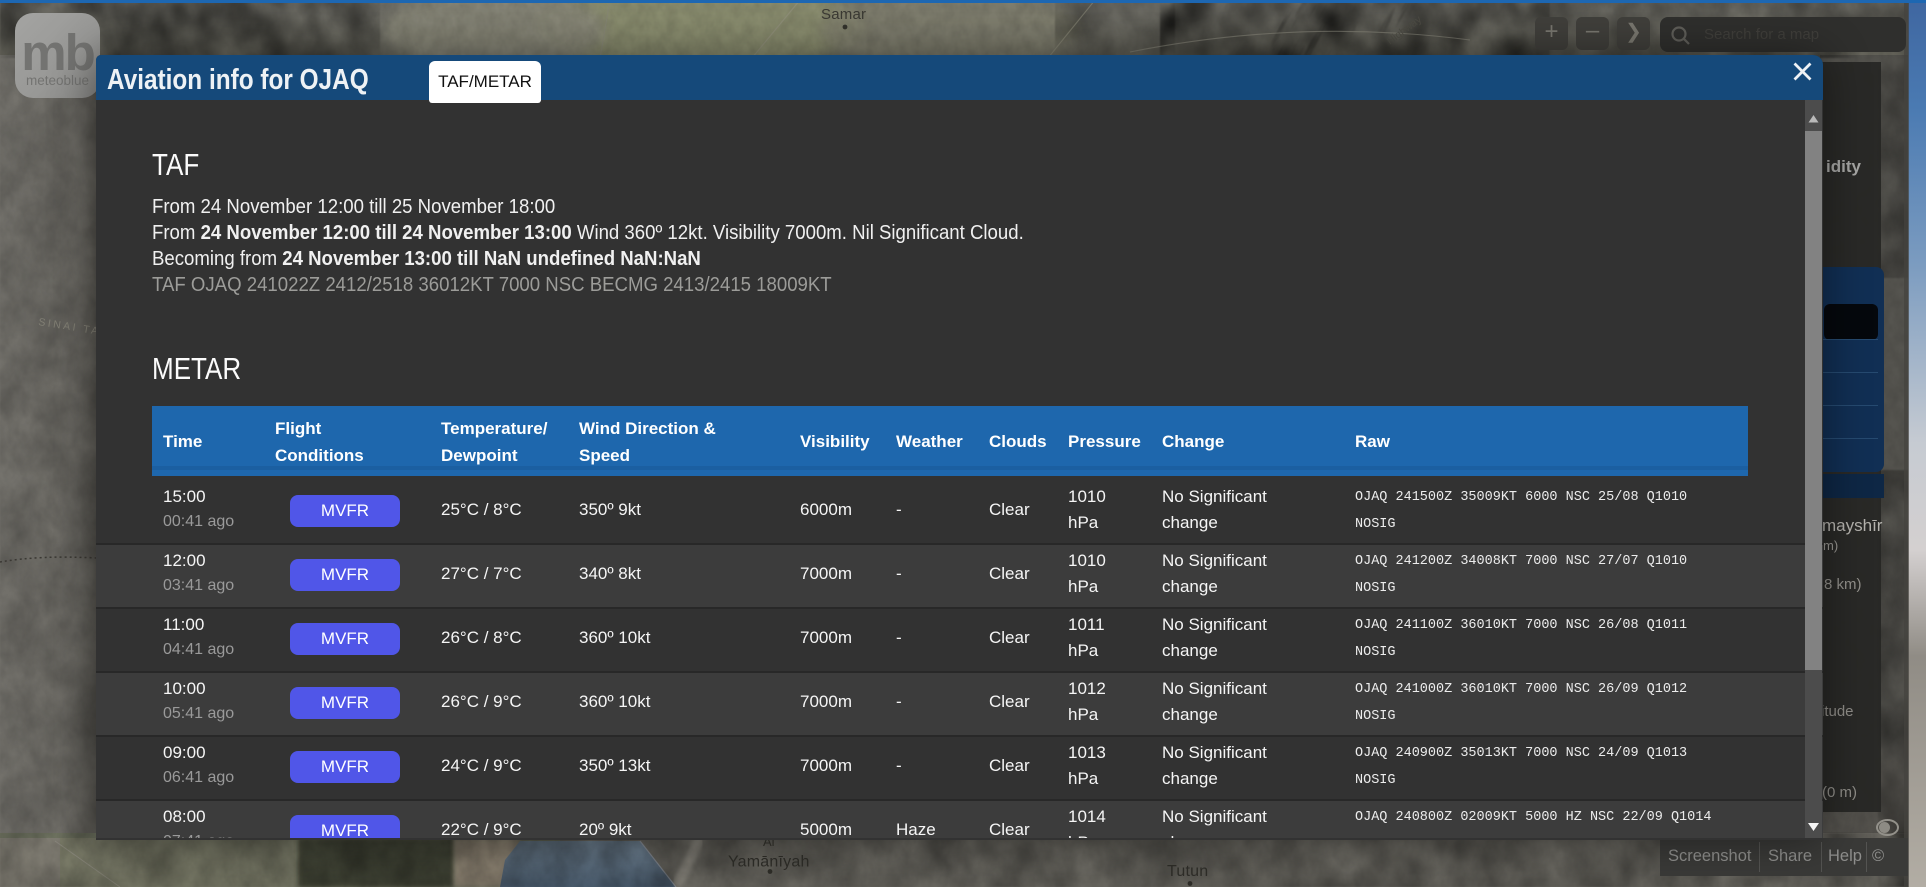 This screenshot has width=1926, height=887. I want to click on svg-text: Tutun, so click(1187, 871).